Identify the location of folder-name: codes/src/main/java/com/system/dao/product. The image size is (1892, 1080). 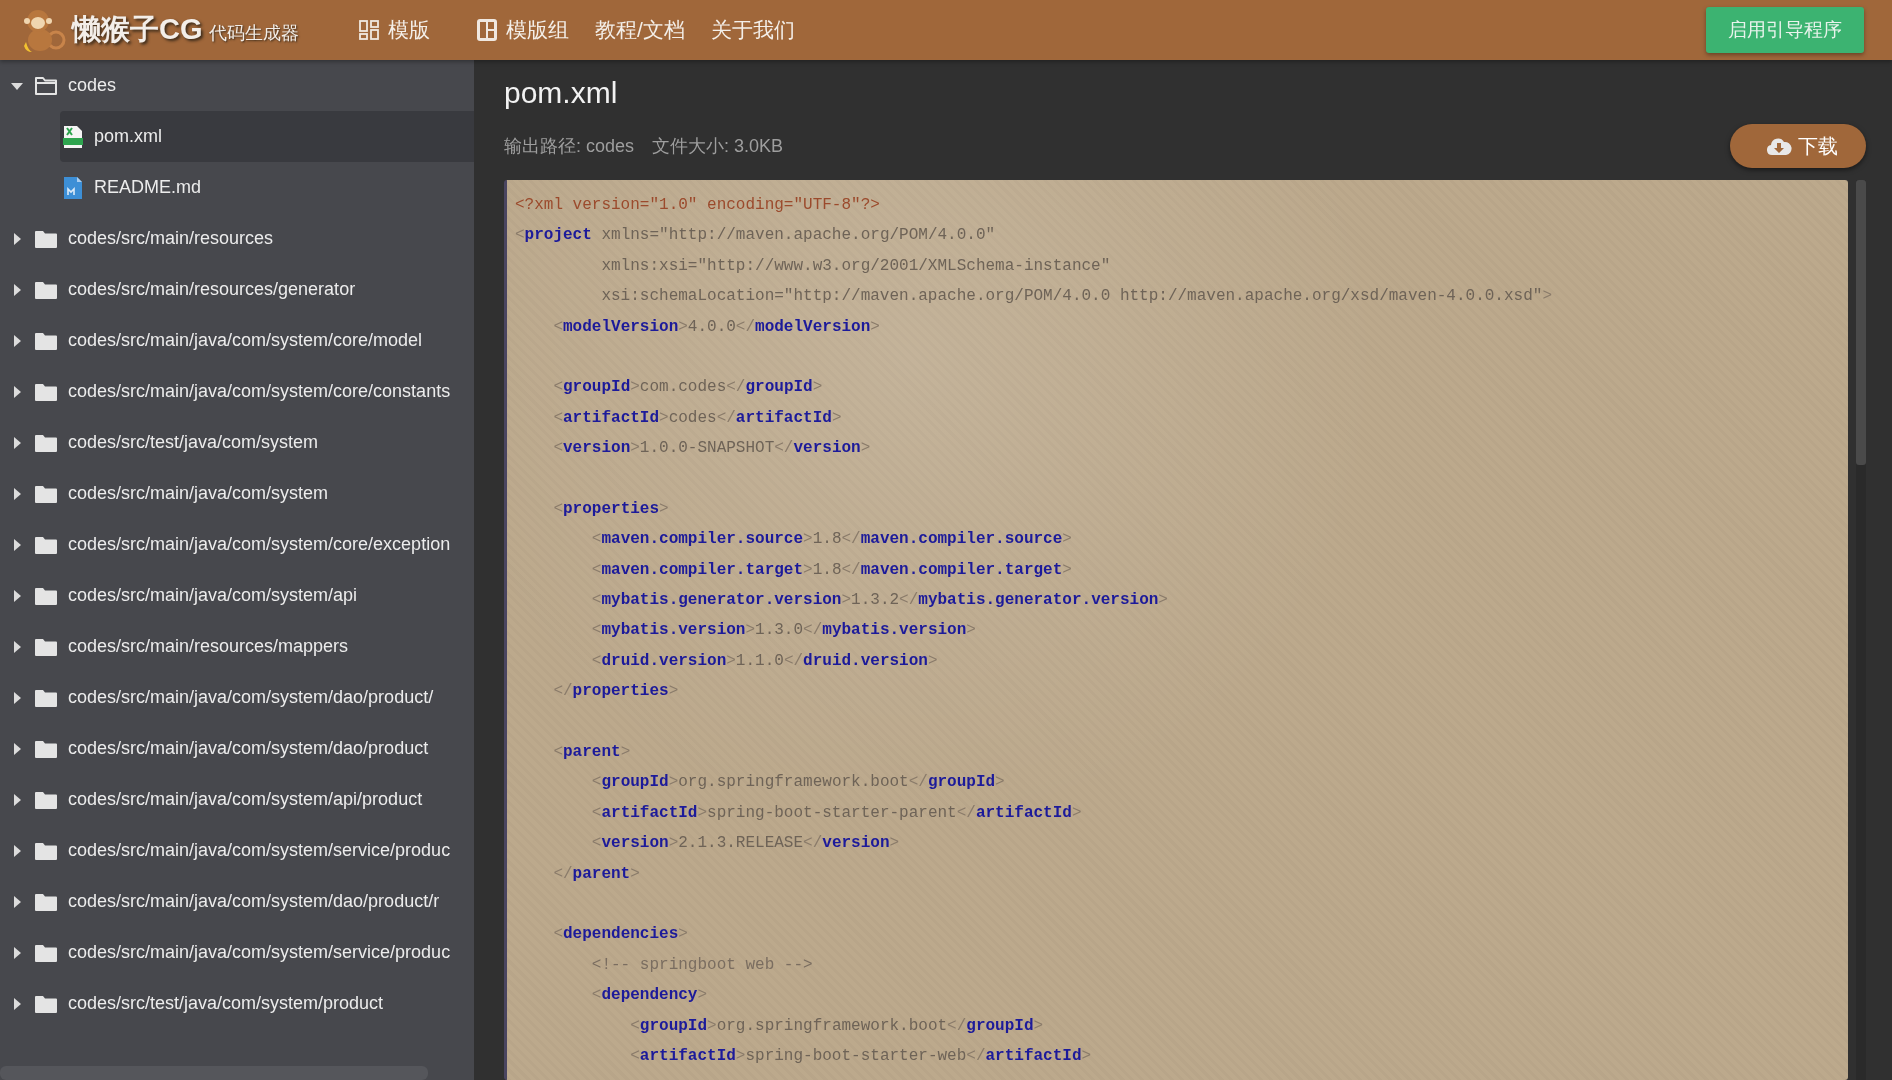
(248, 748).